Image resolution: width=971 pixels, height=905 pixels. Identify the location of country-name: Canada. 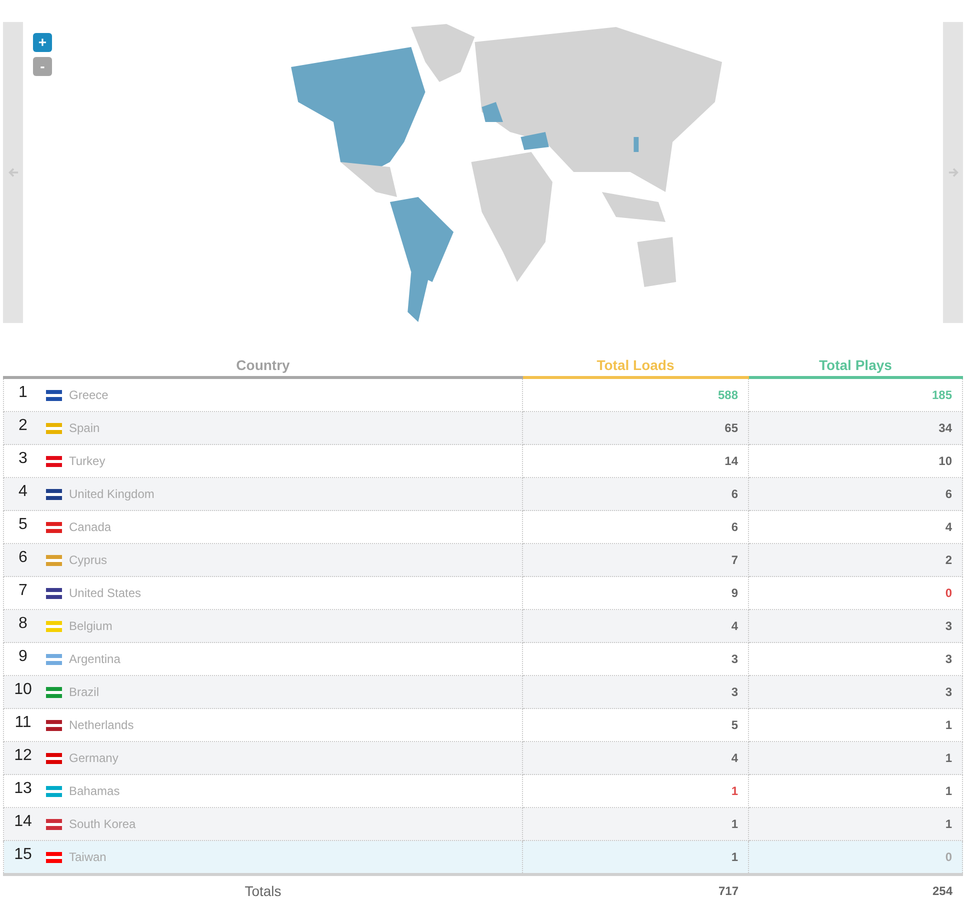
(90, 527).